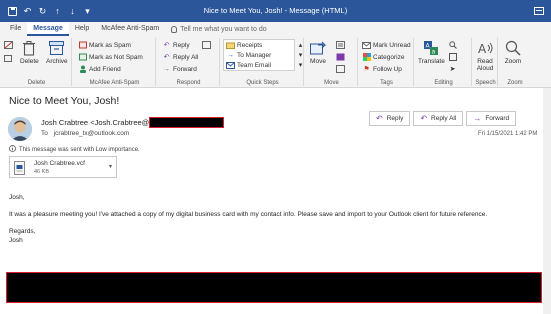 This screenshot has width=551, height=314. What do you see at coordinates (452, 69) in the screenshot?
I see `select-button: ➤` at bounding box center [452, 69].